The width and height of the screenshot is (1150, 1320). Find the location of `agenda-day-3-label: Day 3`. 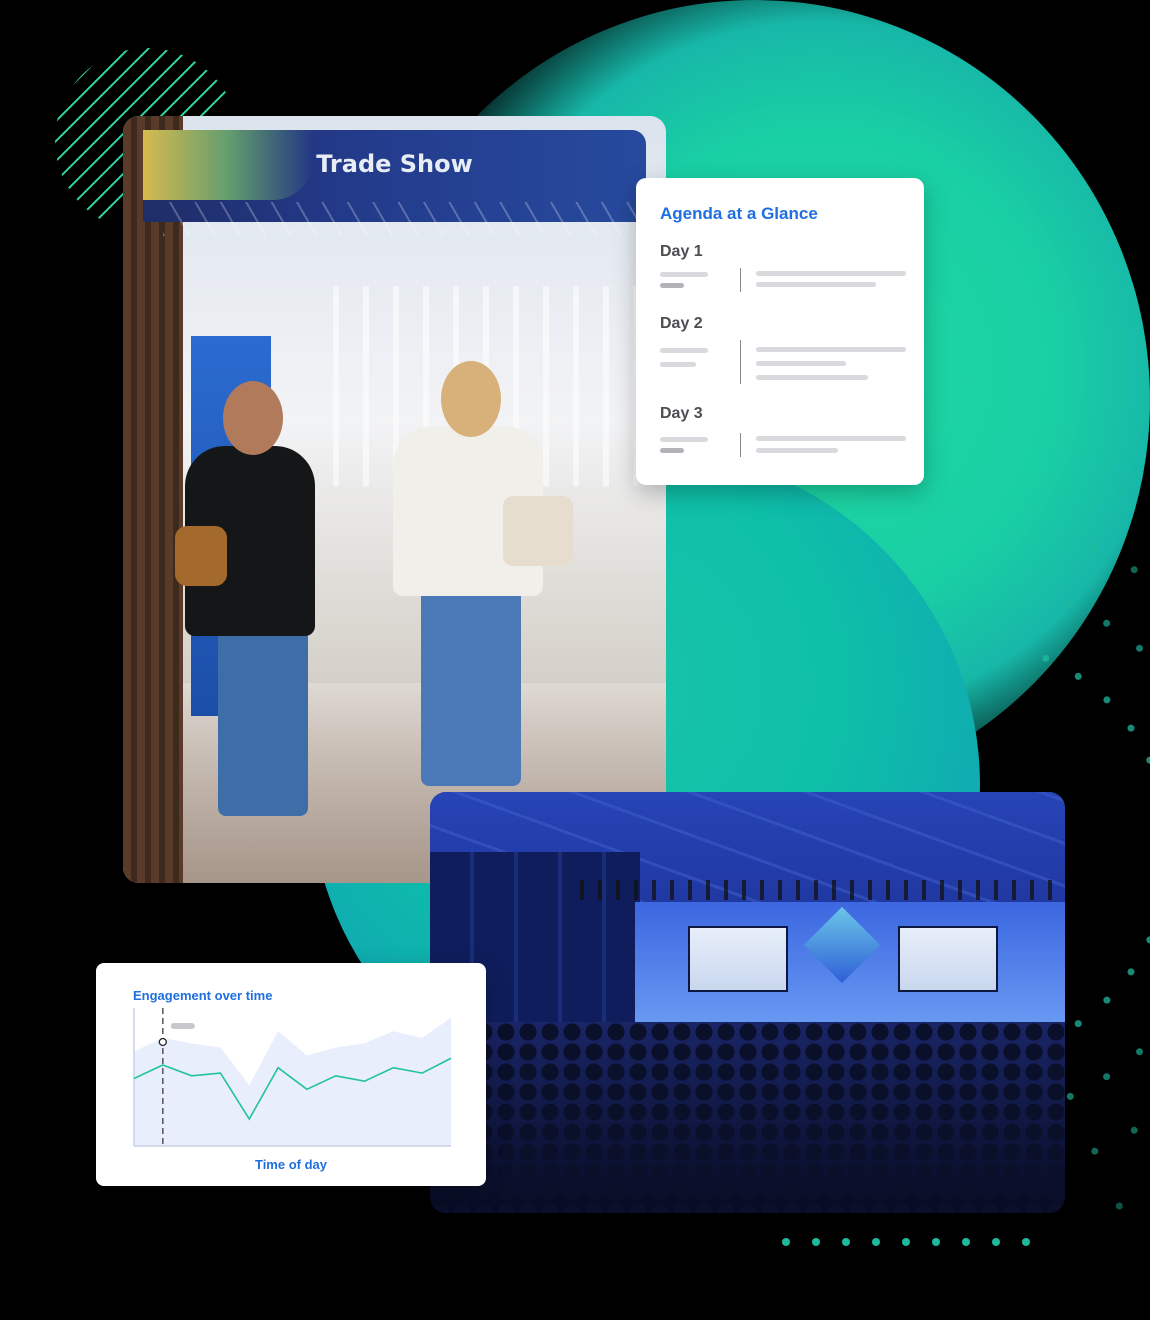

agenda-day-3-label: Day 3 is located at coordinates (681, 413).